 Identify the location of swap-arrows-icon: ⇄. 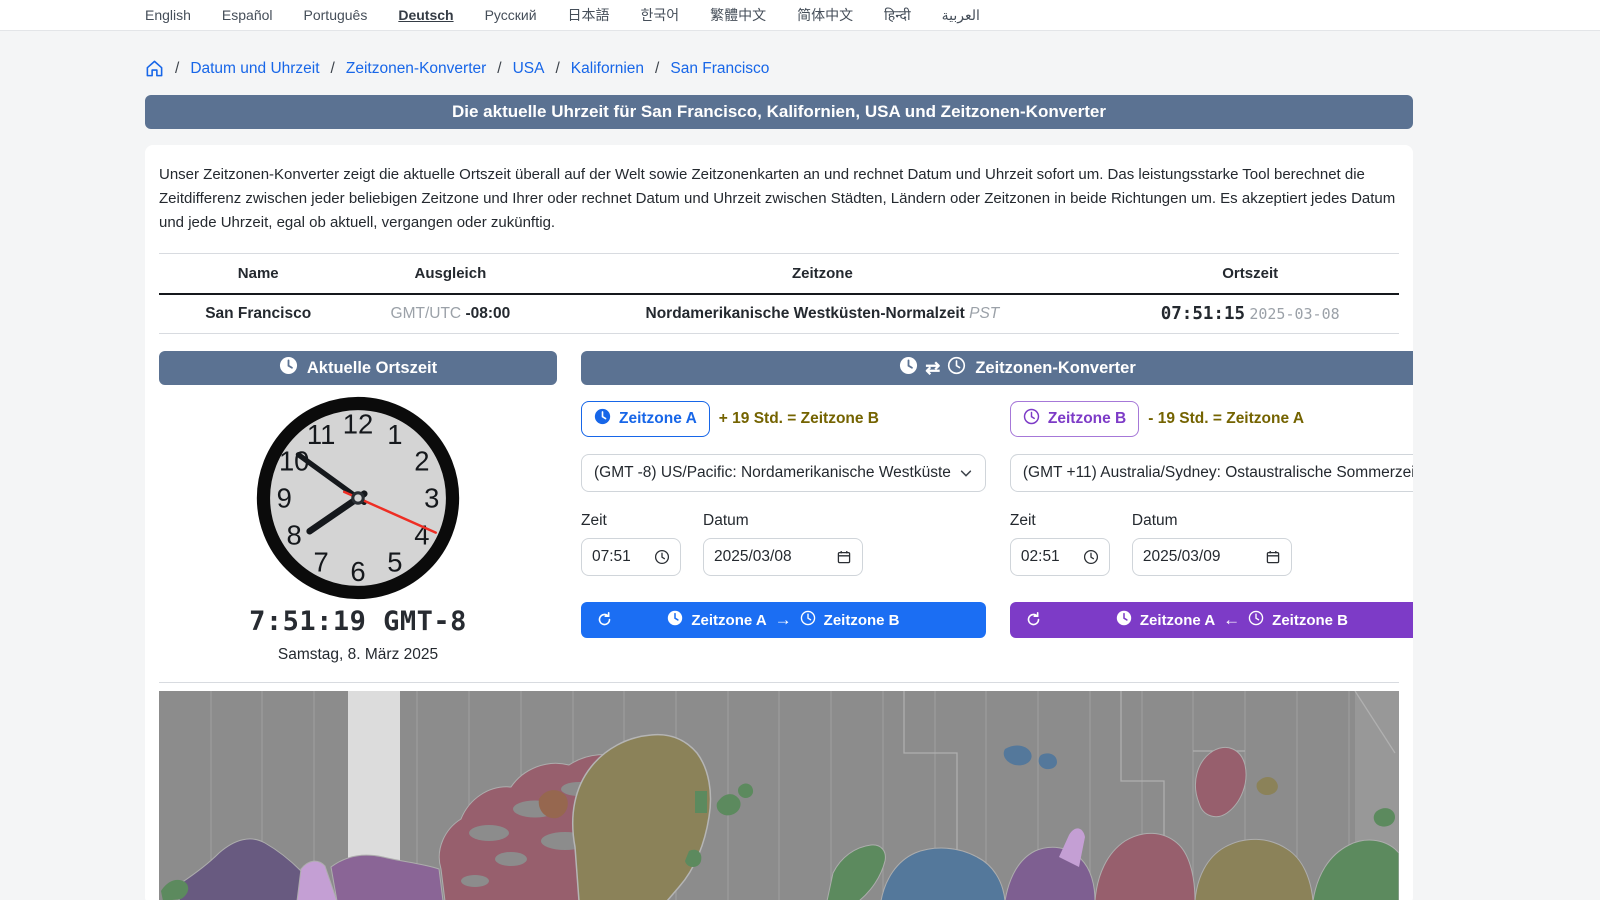
(933, 367).